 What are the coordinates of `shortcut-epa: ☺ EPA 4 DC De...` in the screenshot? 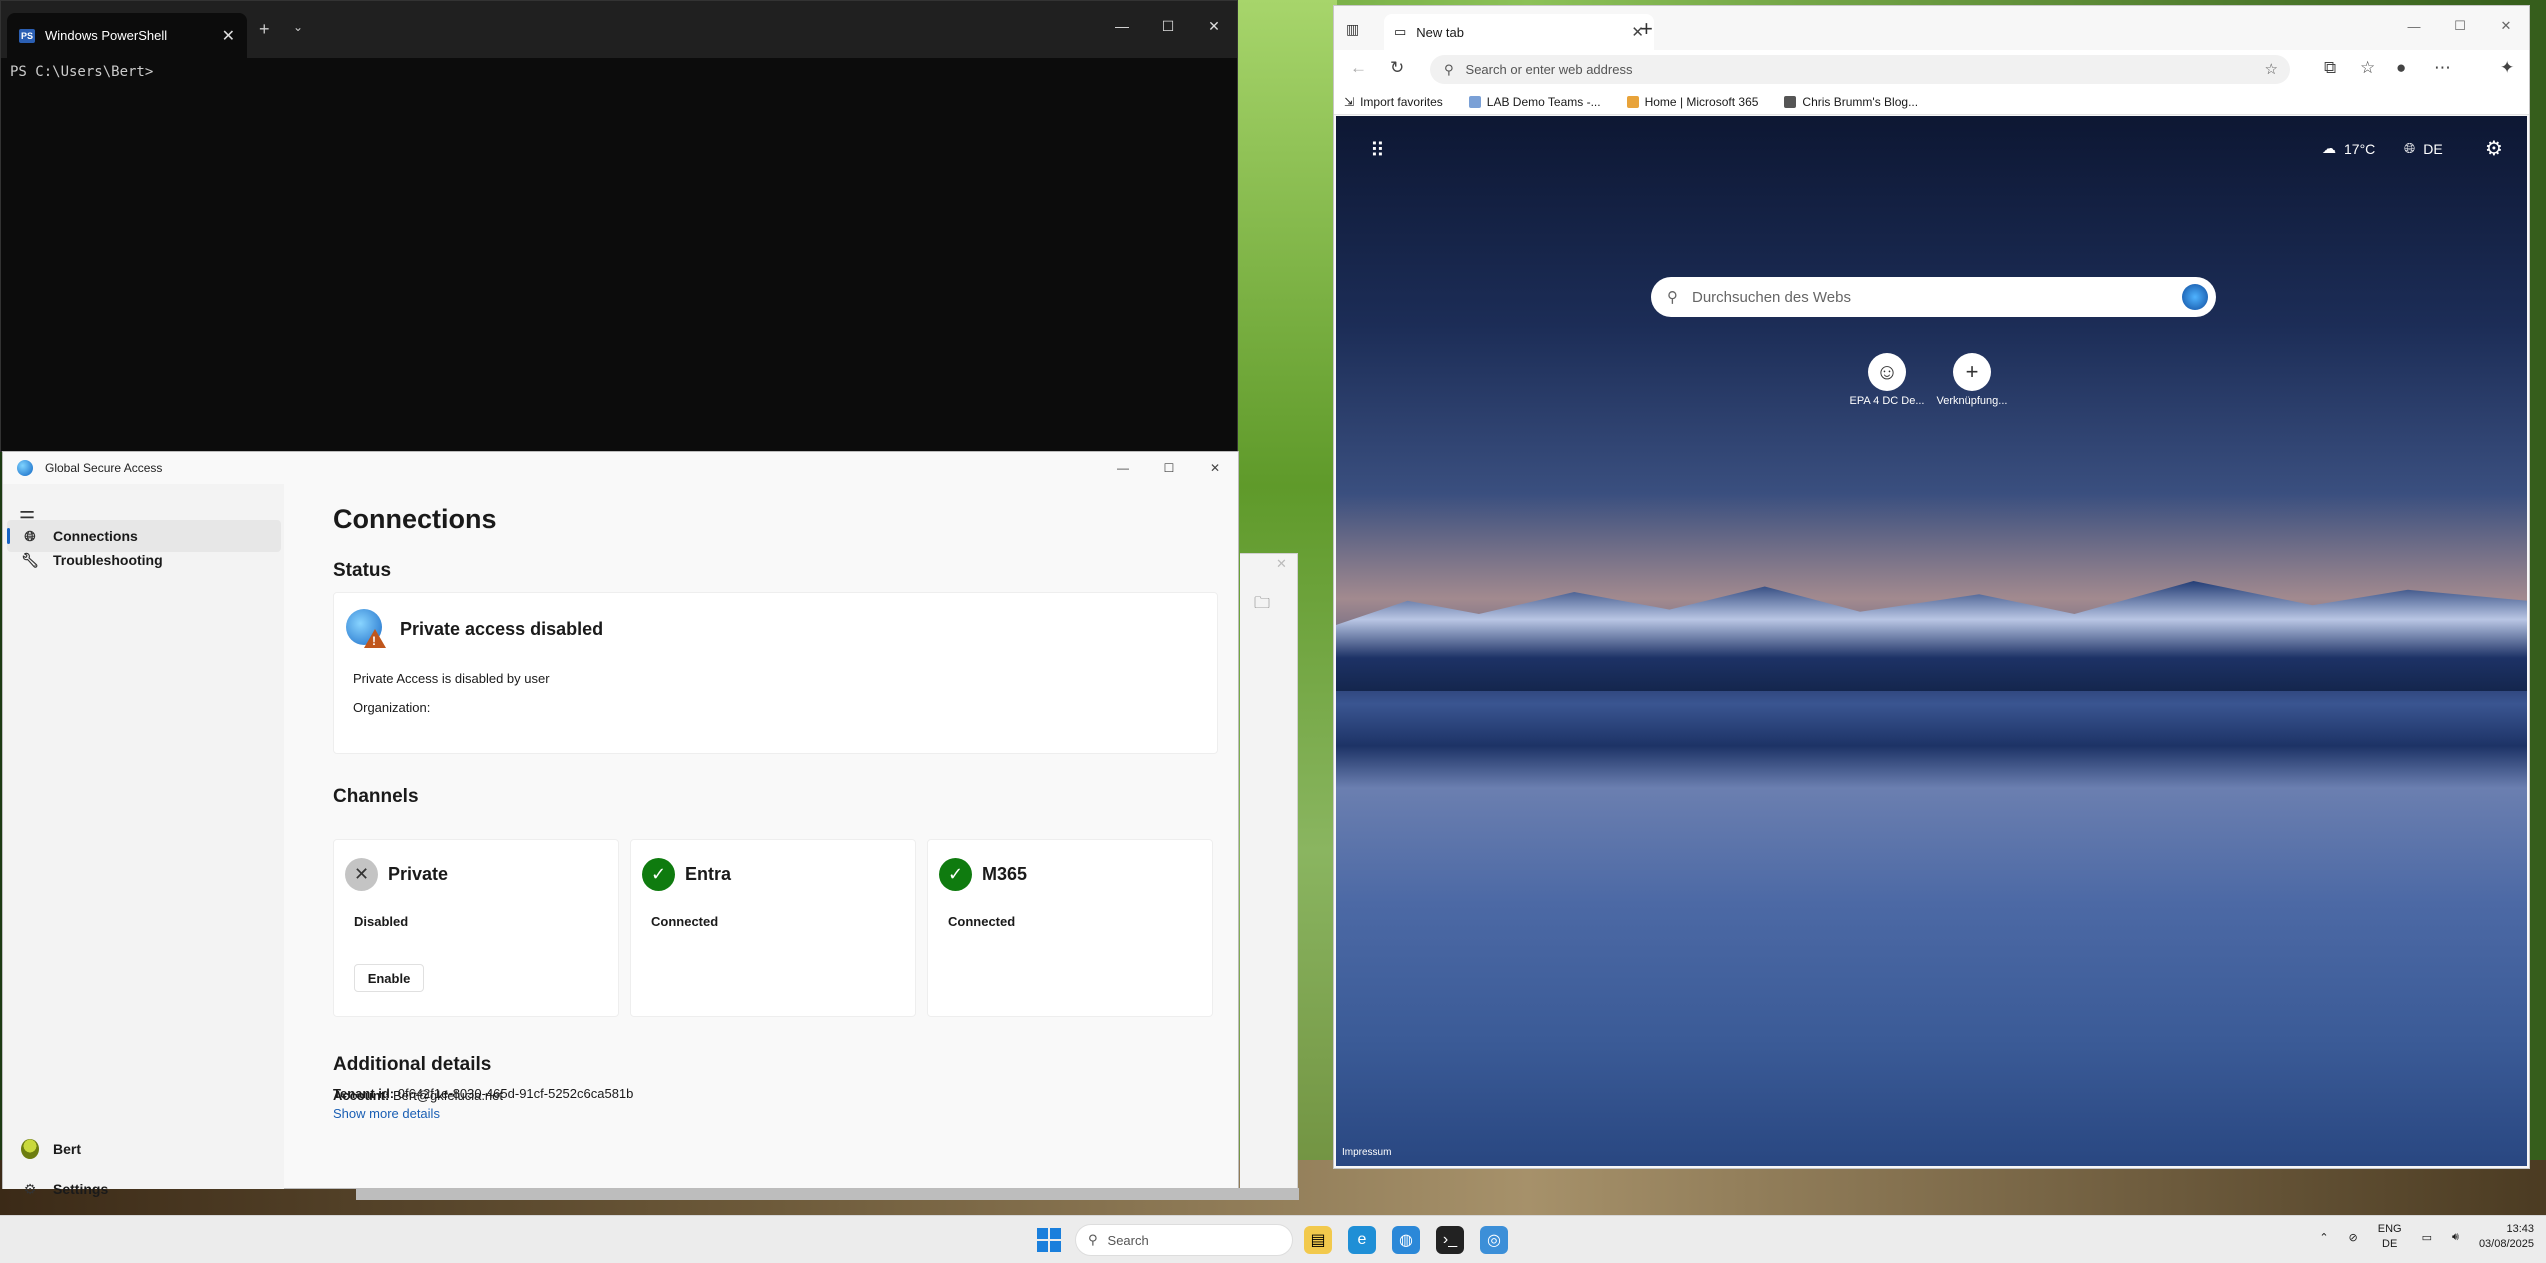 It's located at (1887, 380).